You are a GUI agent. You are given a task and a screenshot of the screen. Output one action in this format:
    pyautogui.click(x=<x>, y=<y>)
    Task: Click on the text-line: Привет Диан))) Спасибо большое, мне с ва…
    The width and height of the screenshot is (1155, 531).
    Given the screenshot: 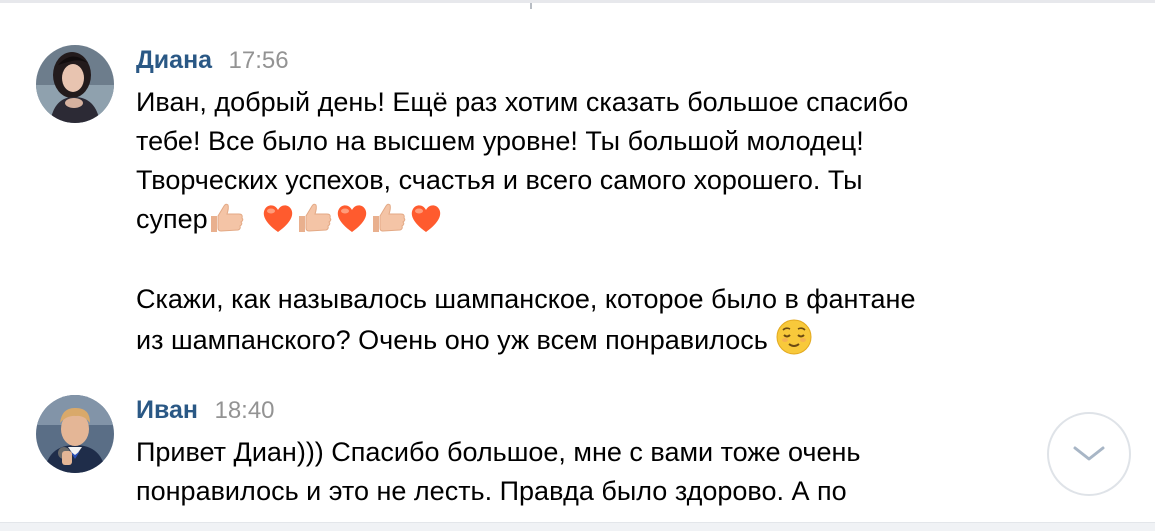 What is the action you would take?
    pyautogui.click(x=498, y=452)
    